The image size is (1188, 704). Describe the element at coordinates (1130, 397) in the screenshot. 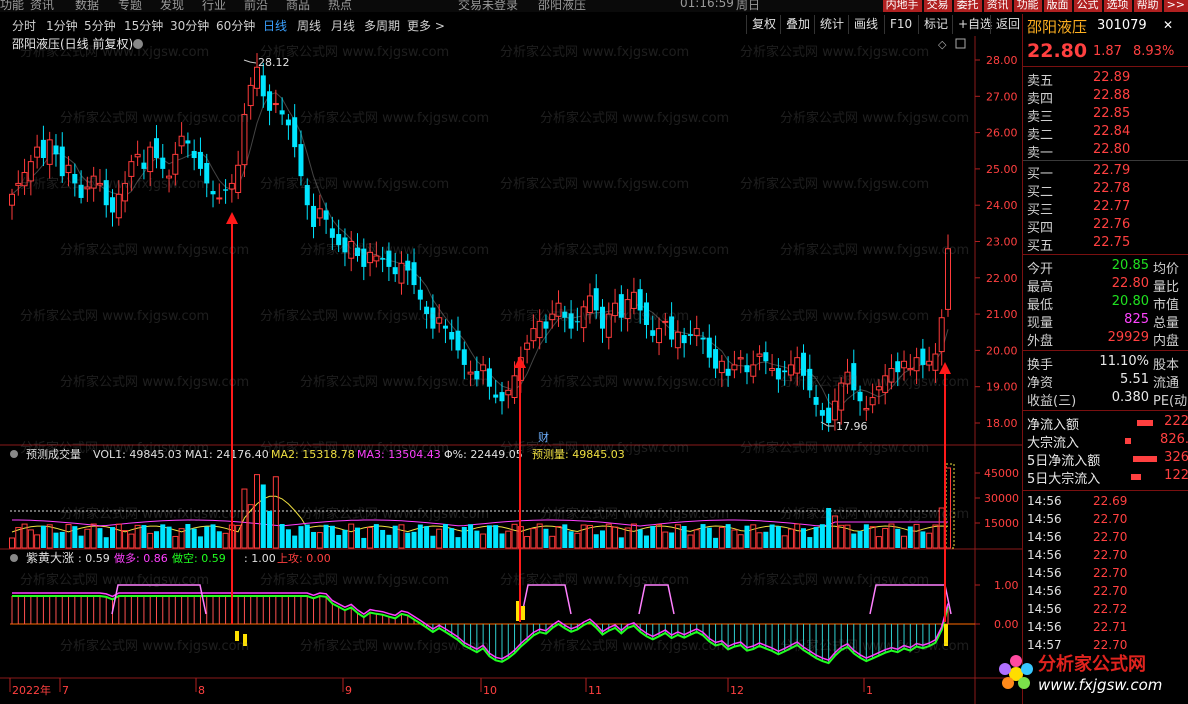

I see `stat-value: 0.380` at that location.